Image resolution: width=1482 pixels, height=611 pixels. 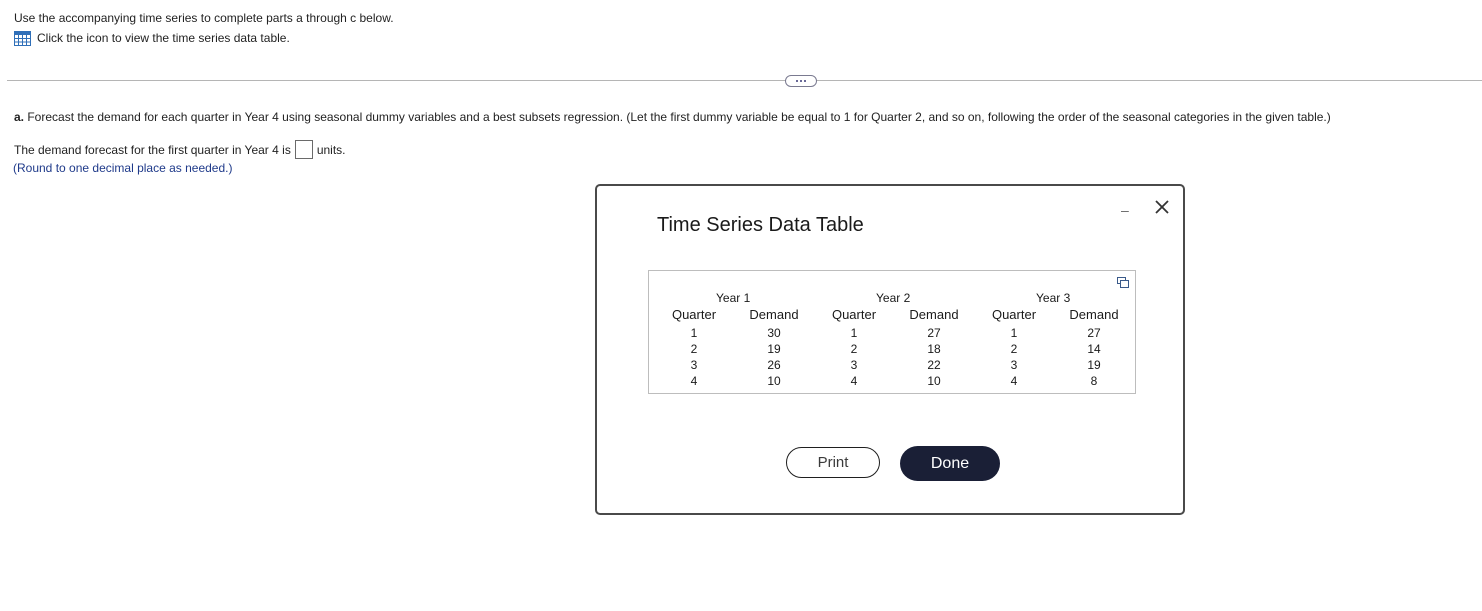 I want to click on expand-more-button, so click(x=801, y=81).